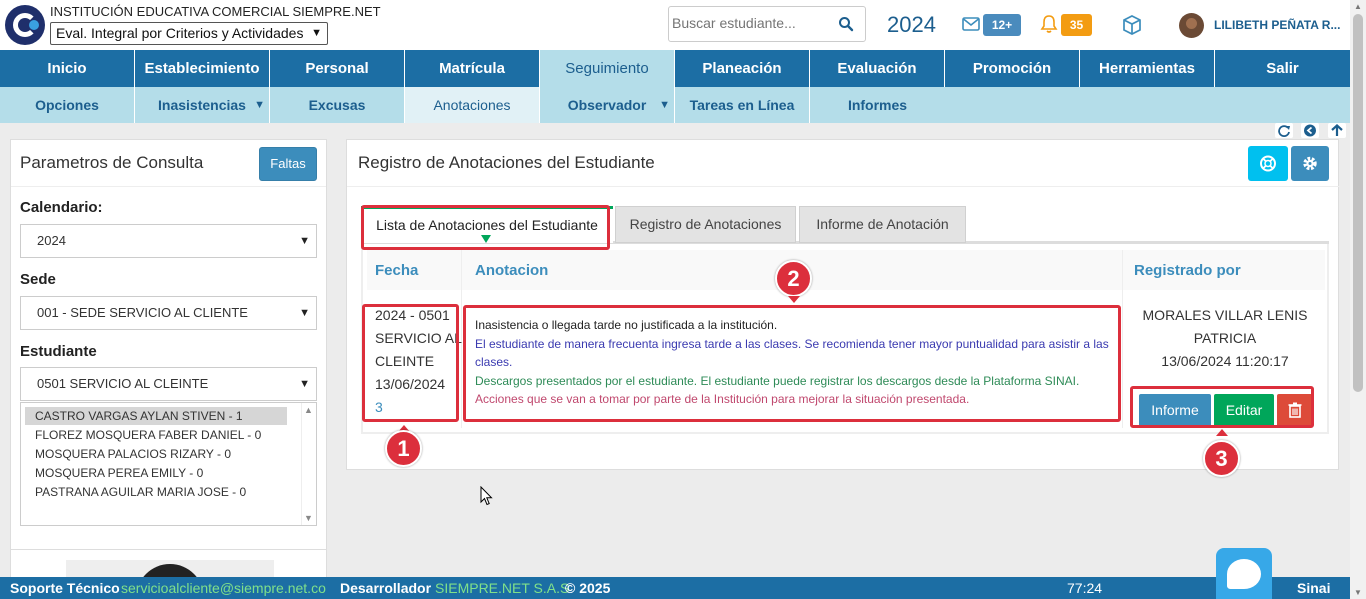 The height and width of the screenshot is (599, 1366). I want to click on life-ring-icon, so click(1268, 163).